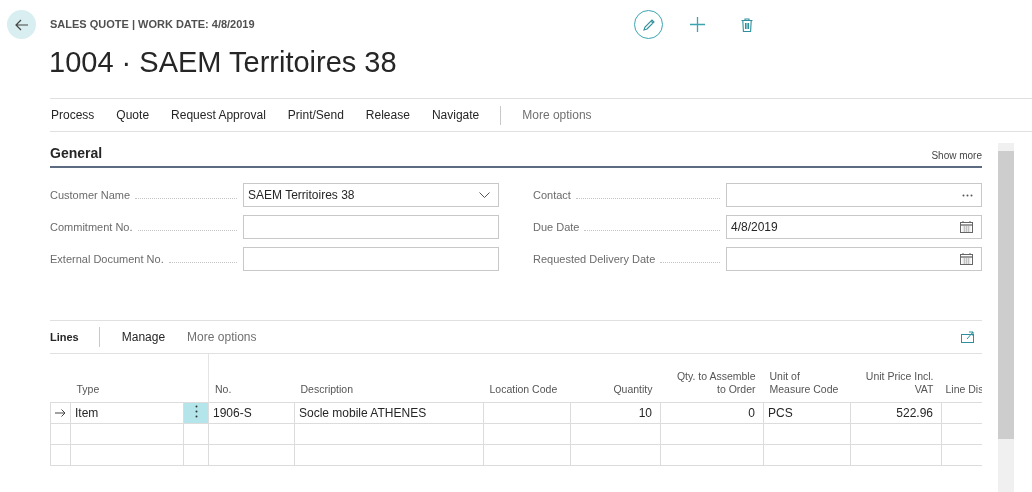  What do you see at coordinates (896, 378) in the screenshot?
I see `column-header: Unit Price Incl. VAT` at bounding box center [896, 378].